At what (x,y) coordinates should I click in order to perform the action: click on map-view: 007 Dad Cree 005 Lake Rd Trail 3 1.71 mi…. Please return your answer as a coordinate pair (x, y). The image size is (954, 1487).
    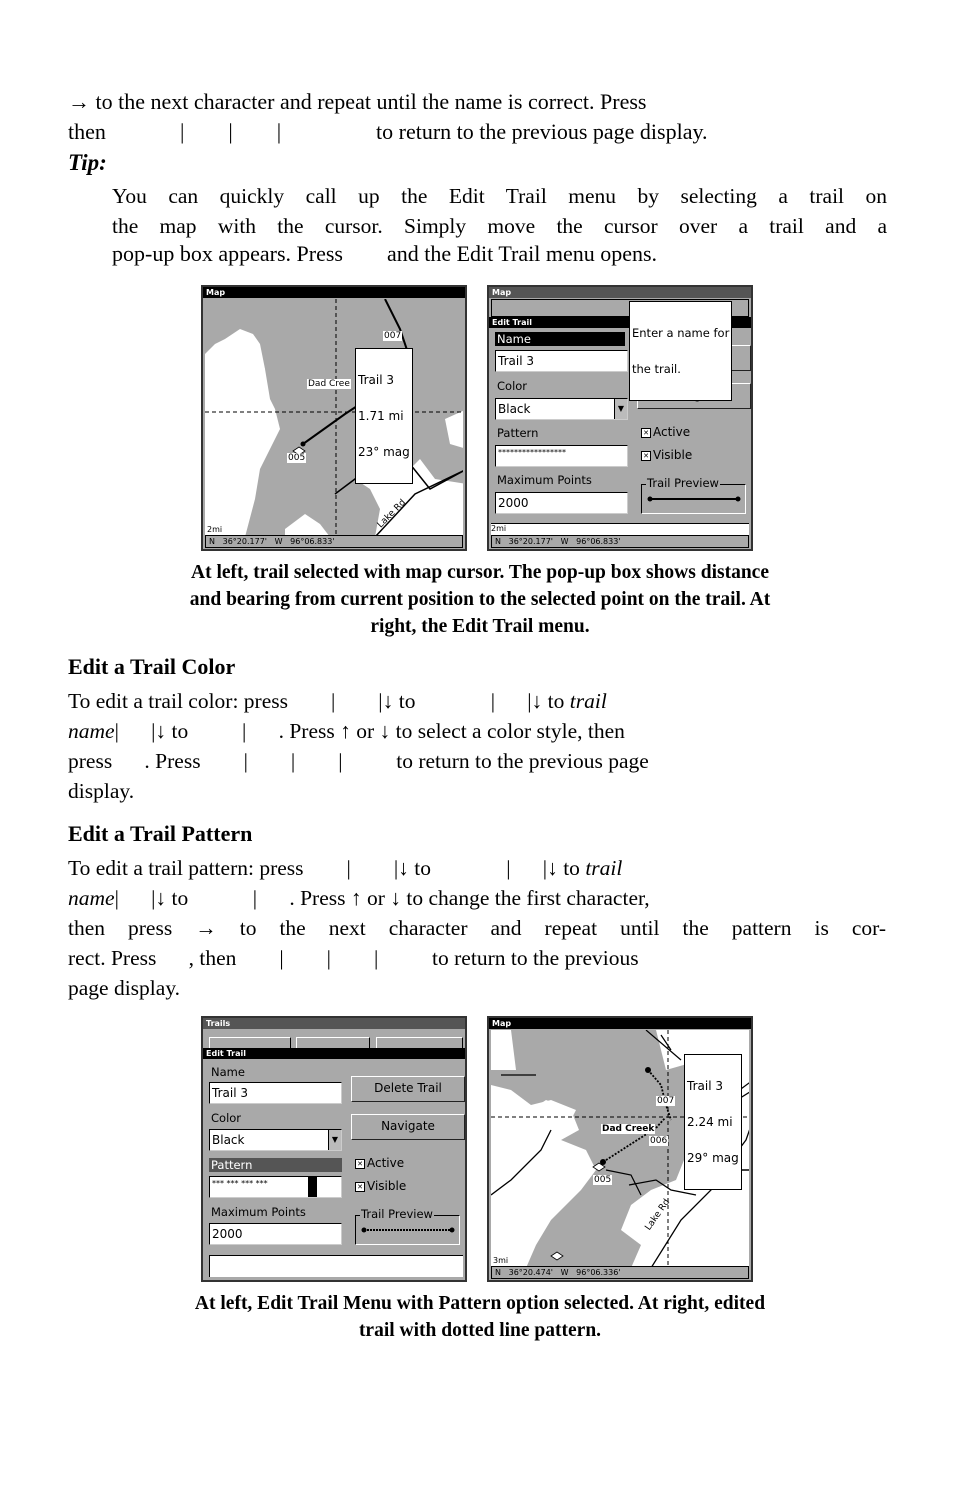
    Looking at the image, I should click on (334, 417).